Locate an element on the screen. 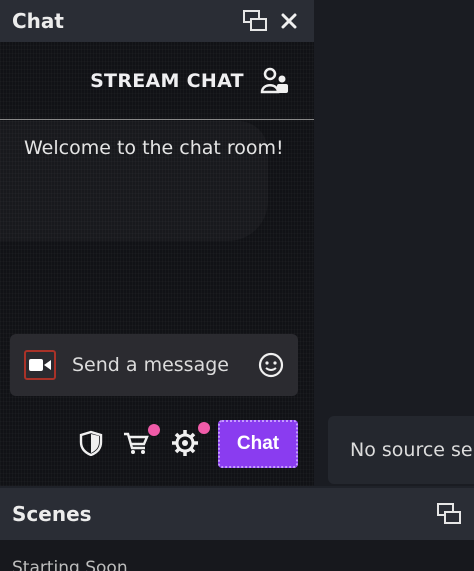  stream-chat-header: STREAM CHAT is located at coordinates (157, 81).